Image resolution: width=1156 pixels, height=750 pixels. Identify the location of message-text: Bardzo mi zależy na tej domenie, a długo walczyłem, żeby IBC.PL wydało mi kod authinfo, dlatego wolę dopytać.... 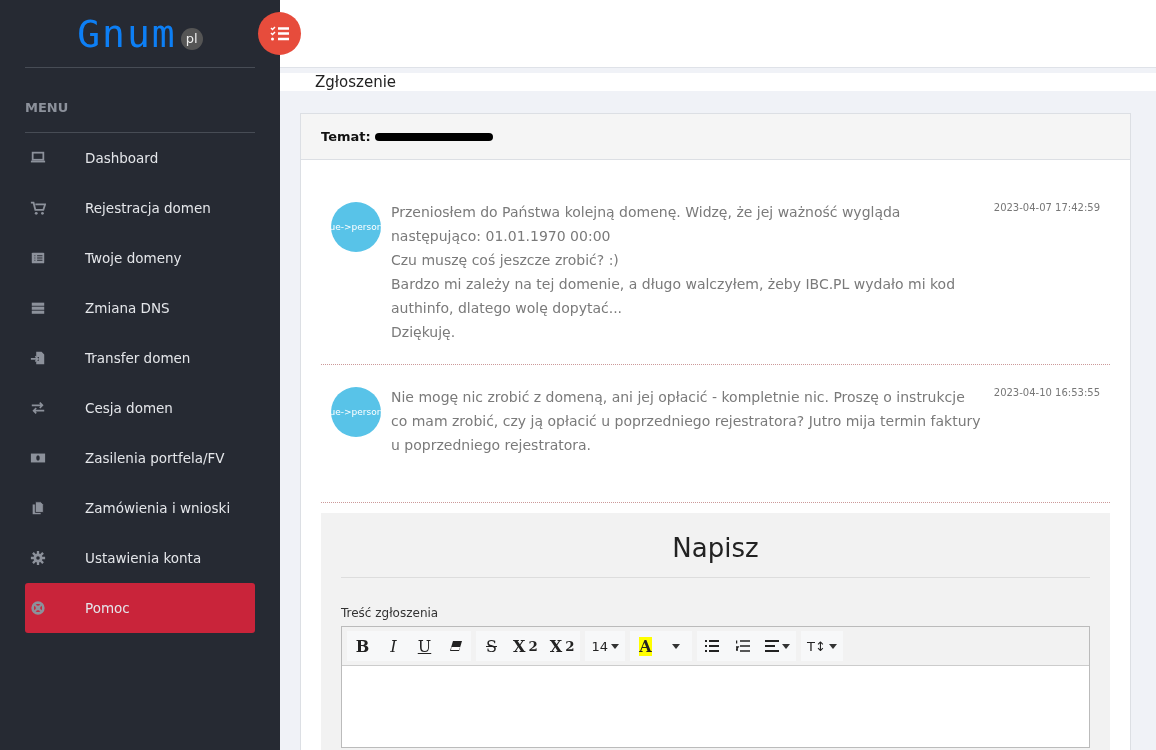
(674, 296).